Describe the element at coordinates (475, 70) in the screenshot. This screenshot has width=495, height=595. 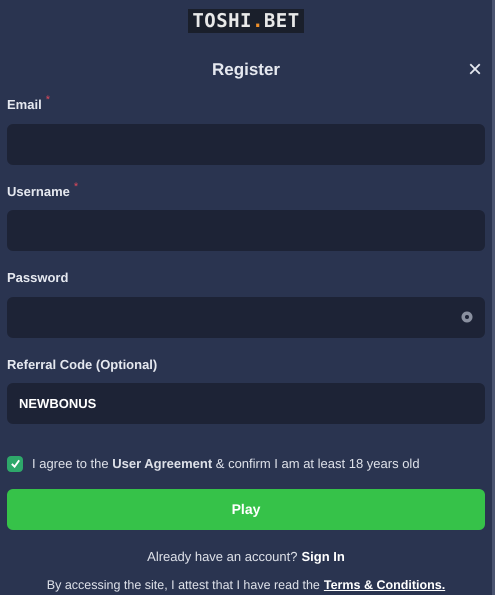
I see `close-button: ×` at that location.